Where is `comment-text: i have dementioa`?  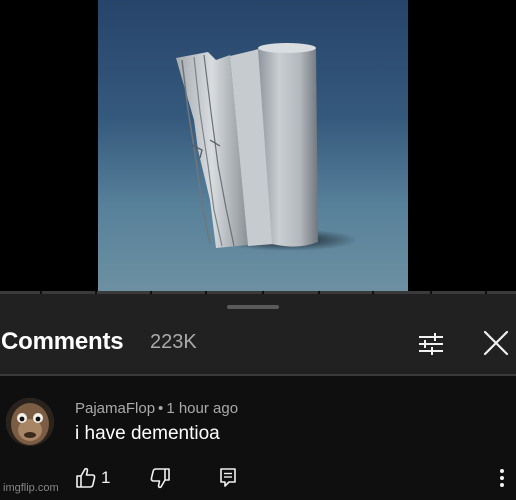
comment-text: i have dementioa is located at coordinates (147, 433).